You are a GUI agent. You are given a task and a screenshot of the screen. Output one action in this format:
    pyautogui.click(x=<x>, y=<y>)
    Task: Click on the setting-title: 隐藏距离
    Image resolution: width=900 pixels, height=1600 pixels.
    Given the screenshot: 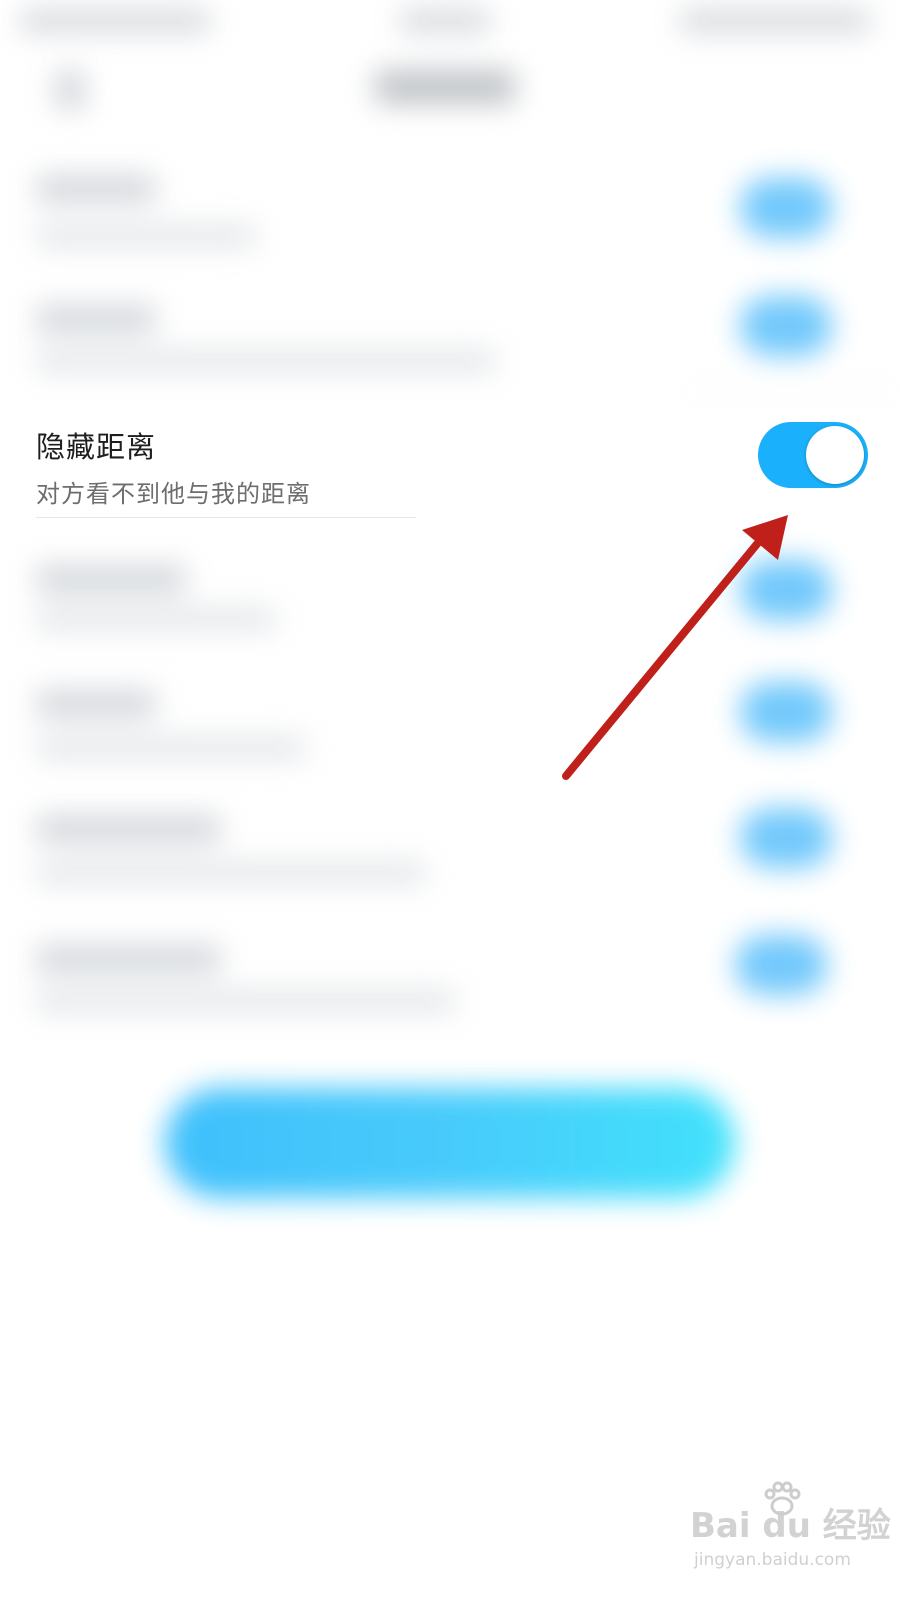 What is the action you would take?
    pyautogui.click(x=96, y=447)
    